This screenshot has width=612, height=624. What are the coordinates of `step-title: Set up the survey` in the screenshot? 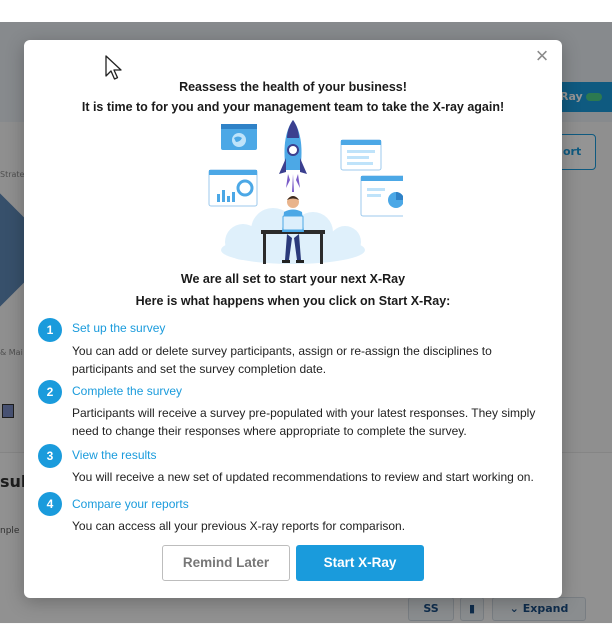 It's located at (119, 328).